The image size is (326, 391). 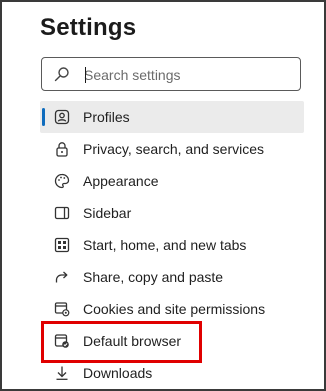 I want to click on nav-item-start-home: Start, home, and new tabs, so click(x=172, y=245).